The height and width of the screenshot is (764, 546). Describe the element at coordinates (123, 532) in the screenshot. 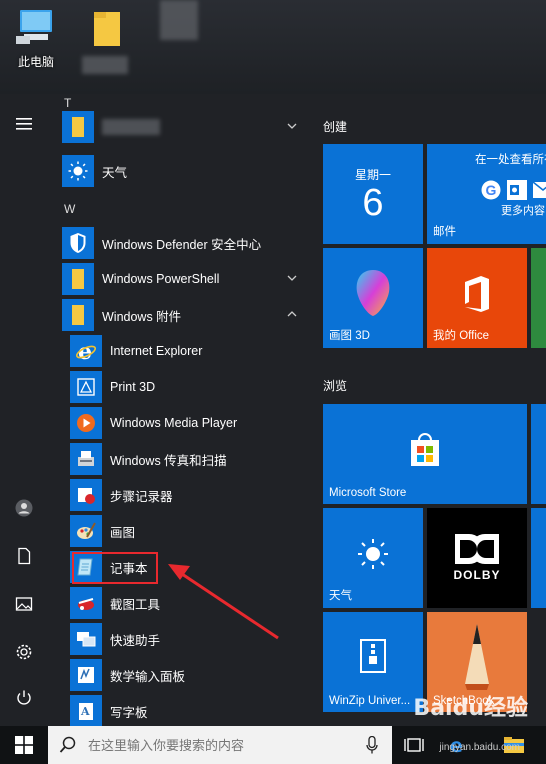

I see `app-name: 画图` at that location.